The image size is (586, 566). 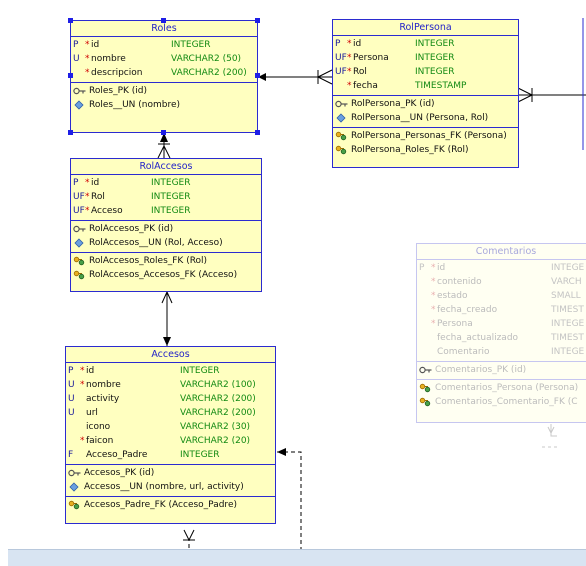 What do you see at coordinates (425, 58) in the screenshot?
I see `column-row: UF * Persona INTEGER` at bounding box center [425, 58].